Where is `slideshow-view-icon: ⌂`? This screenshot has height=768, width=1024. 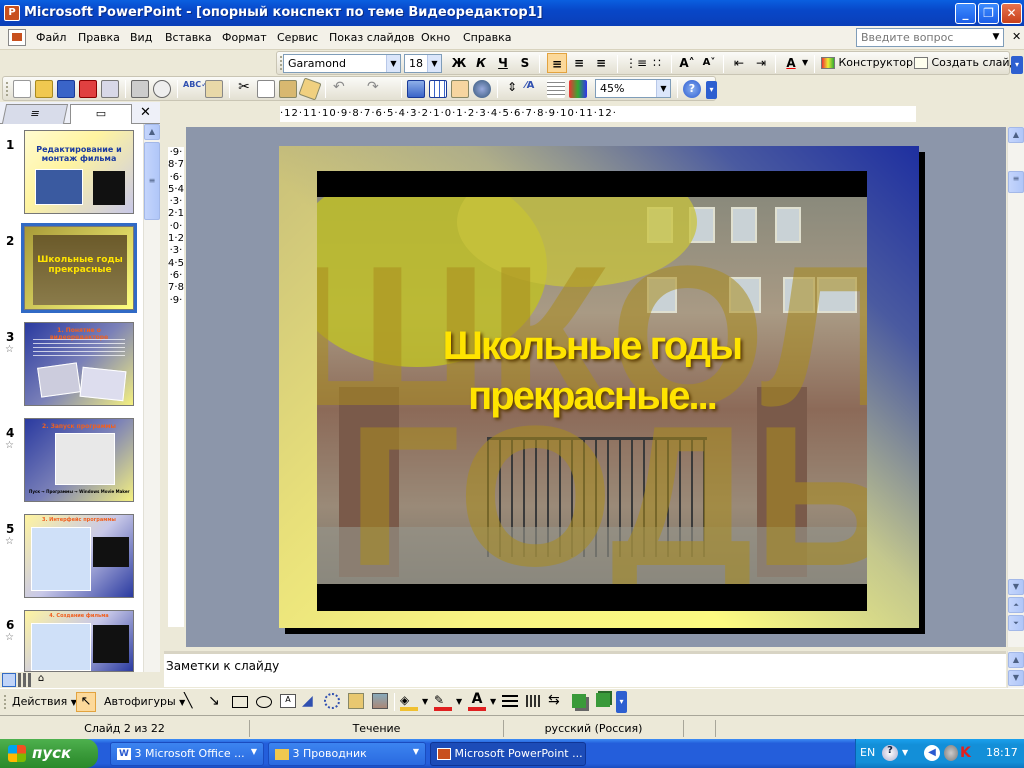
slideshow-view-icon: ⌂ is located at coordinates (41, 680).